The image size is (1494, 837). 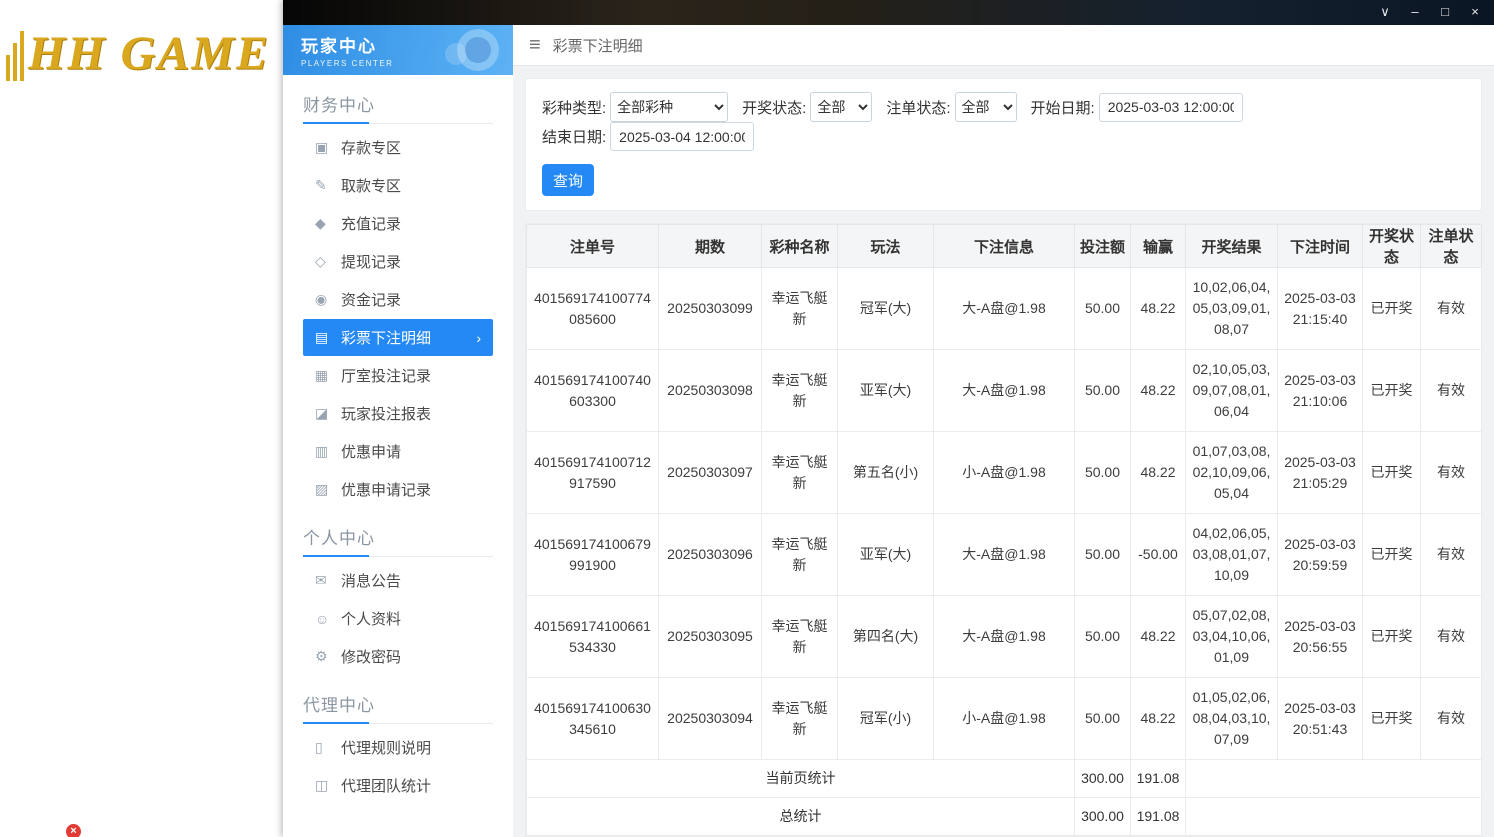 What do you see at coordinates (371, 224) in the screenshot?
I see `sidebar-item-label: 充值记录` at bounding box center [371, 224].